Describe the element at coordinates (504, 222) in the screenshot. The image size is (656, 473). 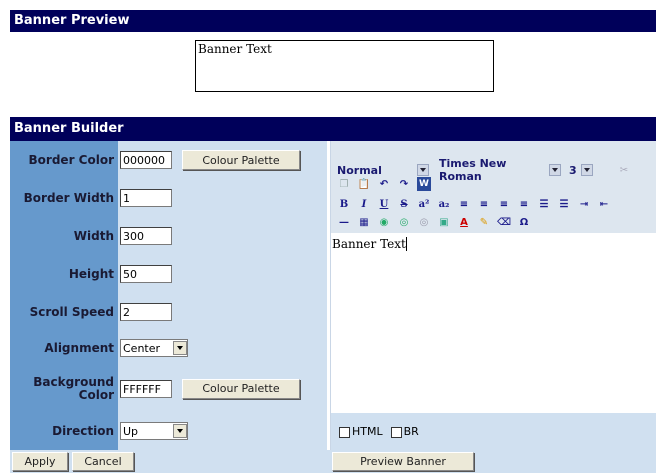
I see `eraser-icon: ⌫` at that location.